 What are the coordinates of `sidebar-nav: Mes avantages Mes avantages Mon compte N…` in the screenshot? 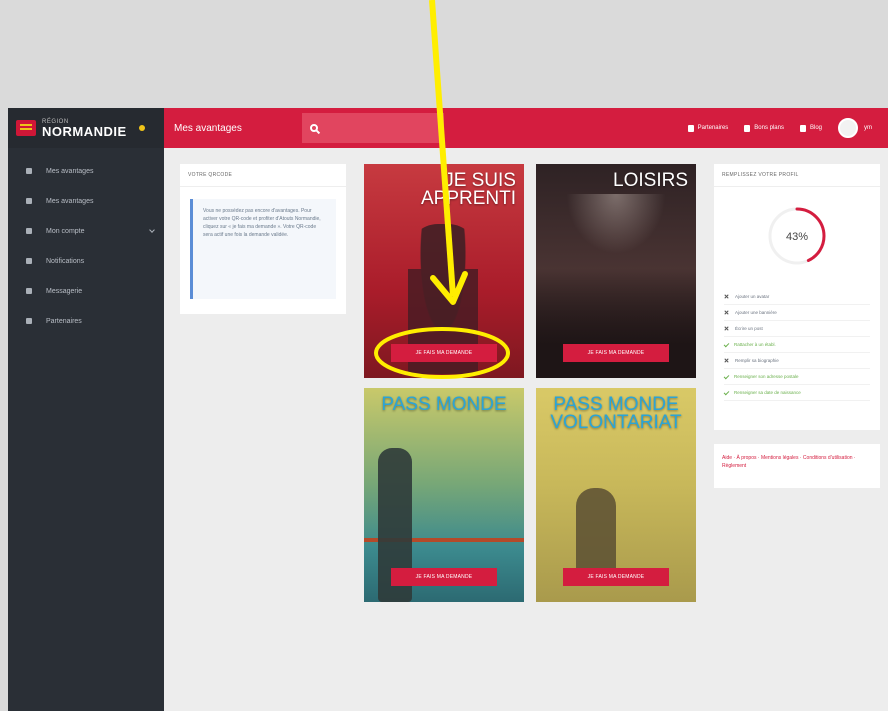 It's located at (86, 242).